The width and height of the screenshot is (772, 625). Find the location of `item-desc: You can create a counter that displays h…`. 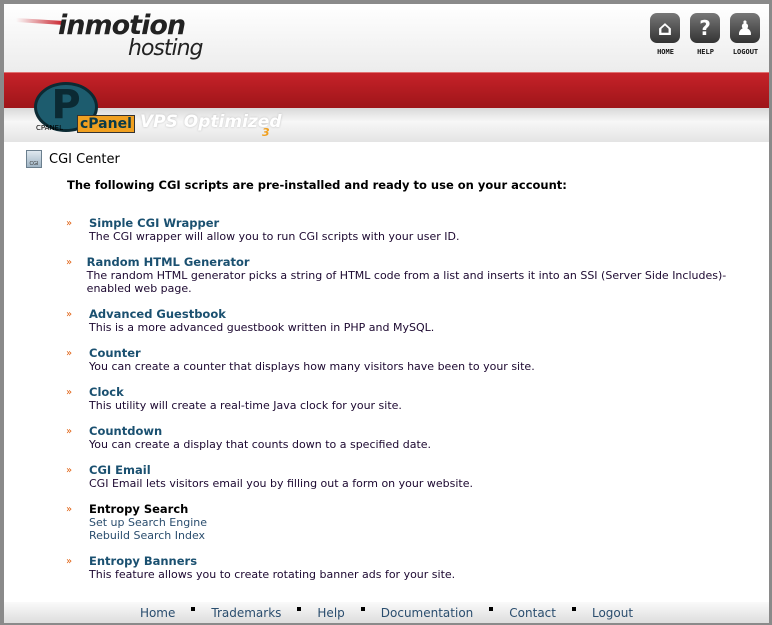

item-desc: You can create a counter that displays h… is located at coordinates (312, 366).